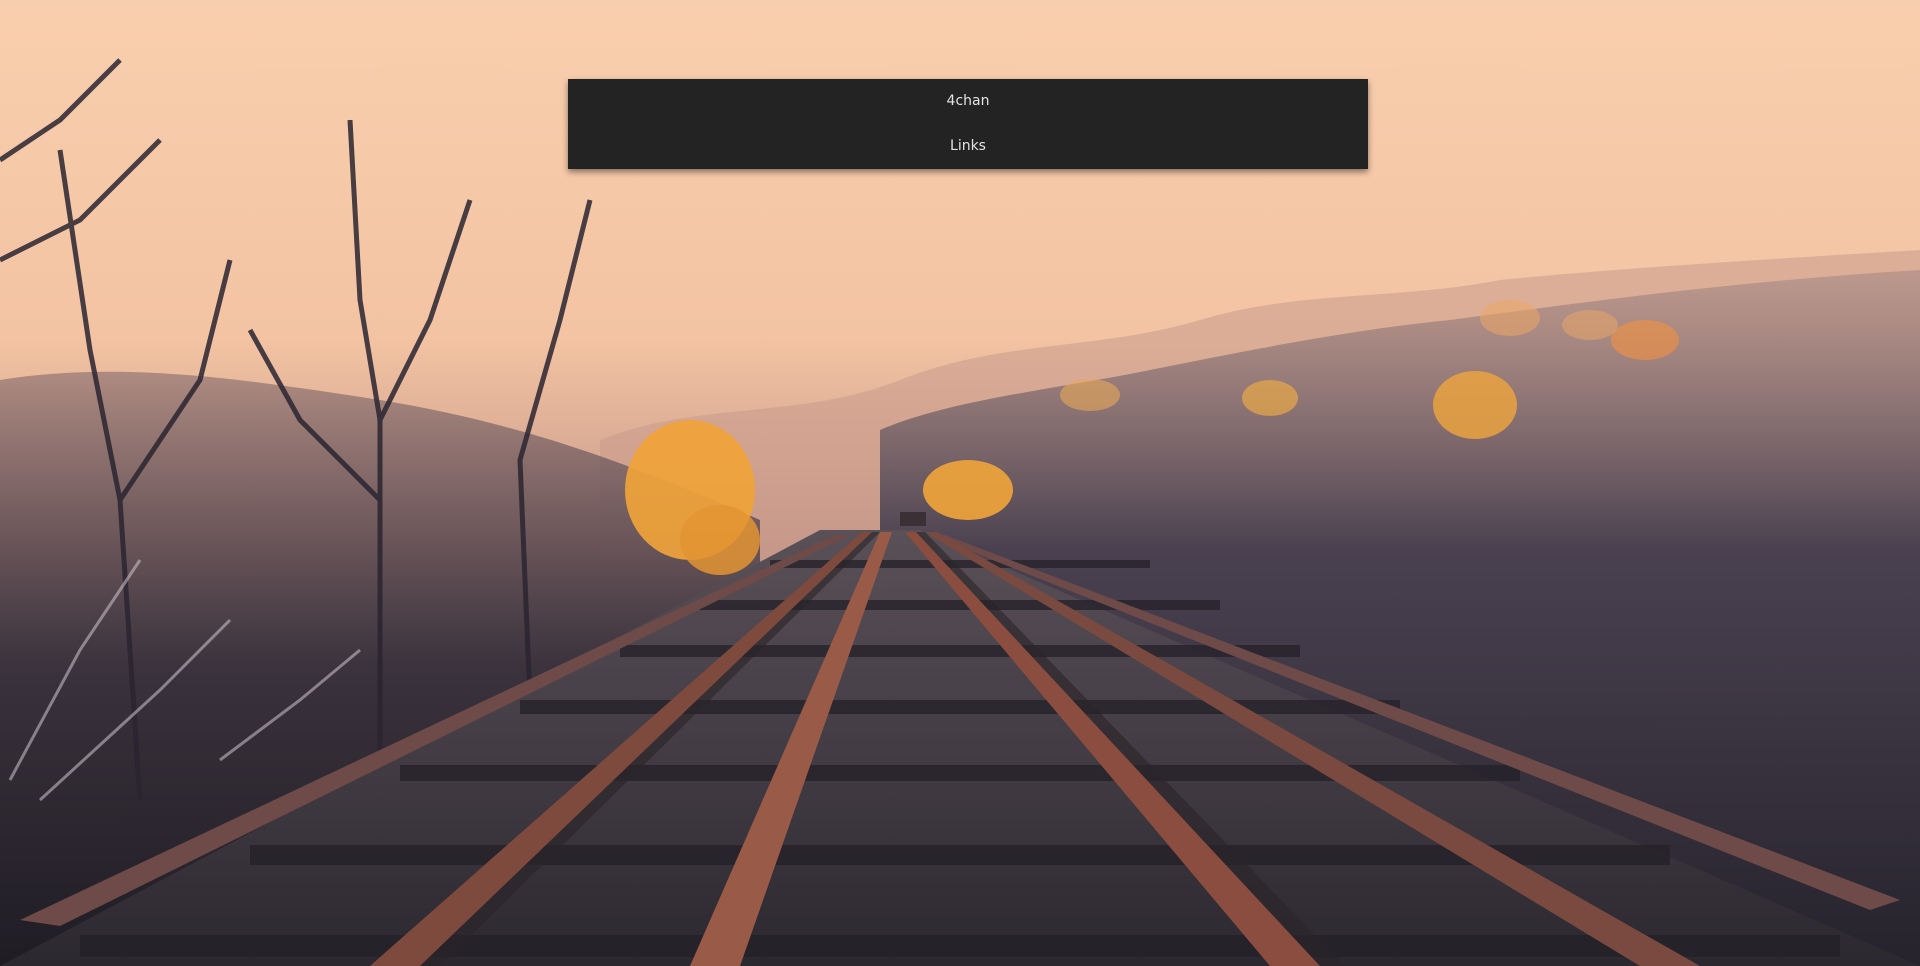 The height and width of the screenshot is (966, 1920). I want to click on app-menu-panel: 4chan Links, so click(968, 124).